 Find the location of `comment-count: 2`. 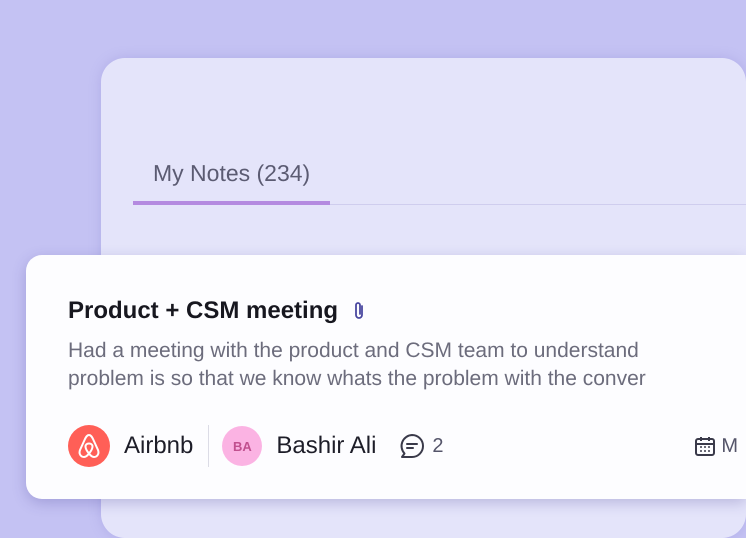

comment-count: 2 is located at coordinates (438, 446).